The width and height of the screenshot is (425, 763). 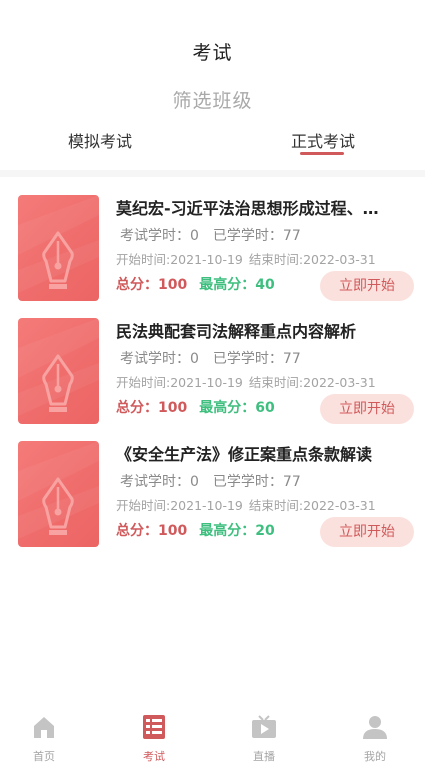 I want to click on exam-icon, so click(x=154, y=727).